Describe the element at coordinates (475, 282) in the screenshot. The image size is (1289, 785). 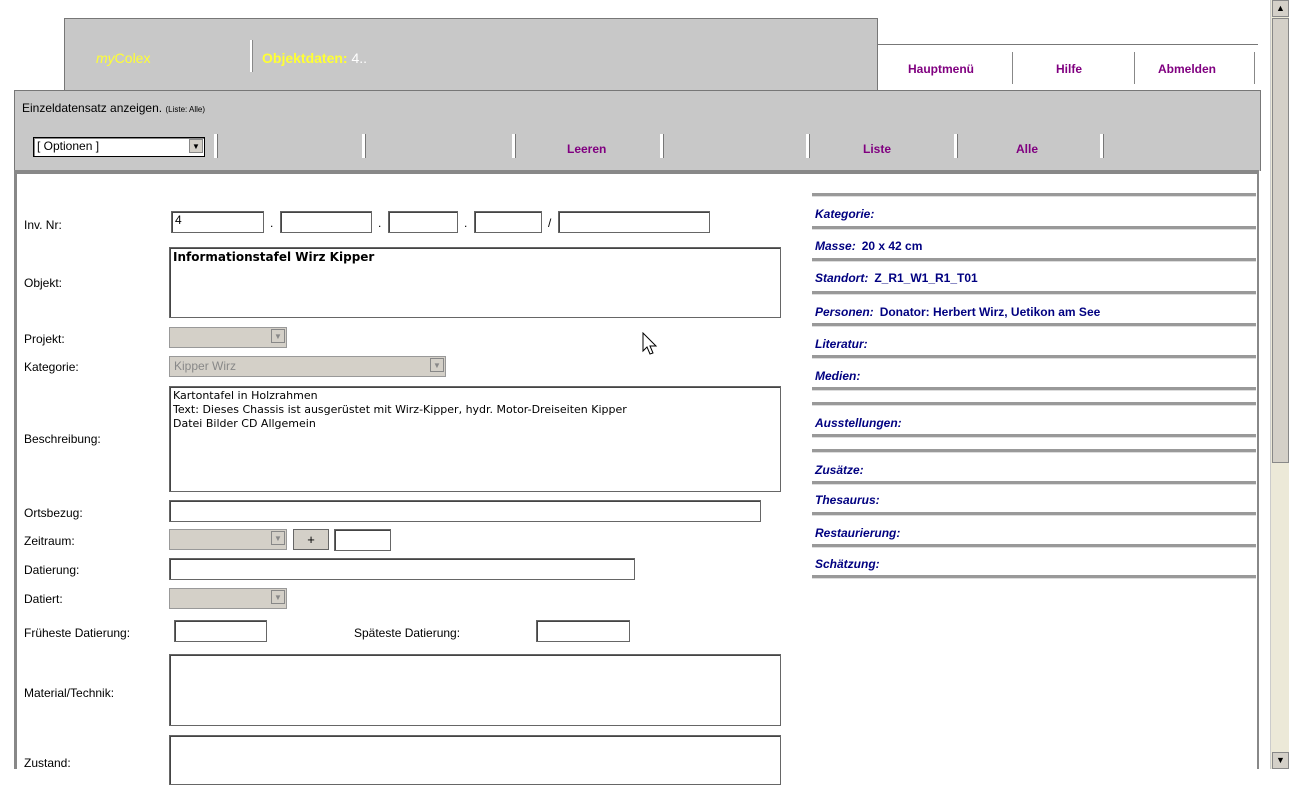
I see `objekt-textarea: Informationstafel Wirz Kipper` at that location.